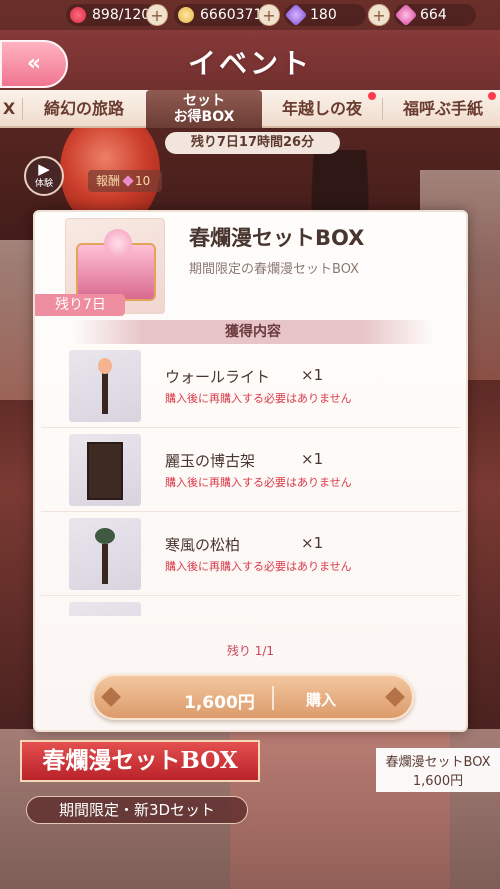  I want to click on play-icon: ▶, so click(44, 169).